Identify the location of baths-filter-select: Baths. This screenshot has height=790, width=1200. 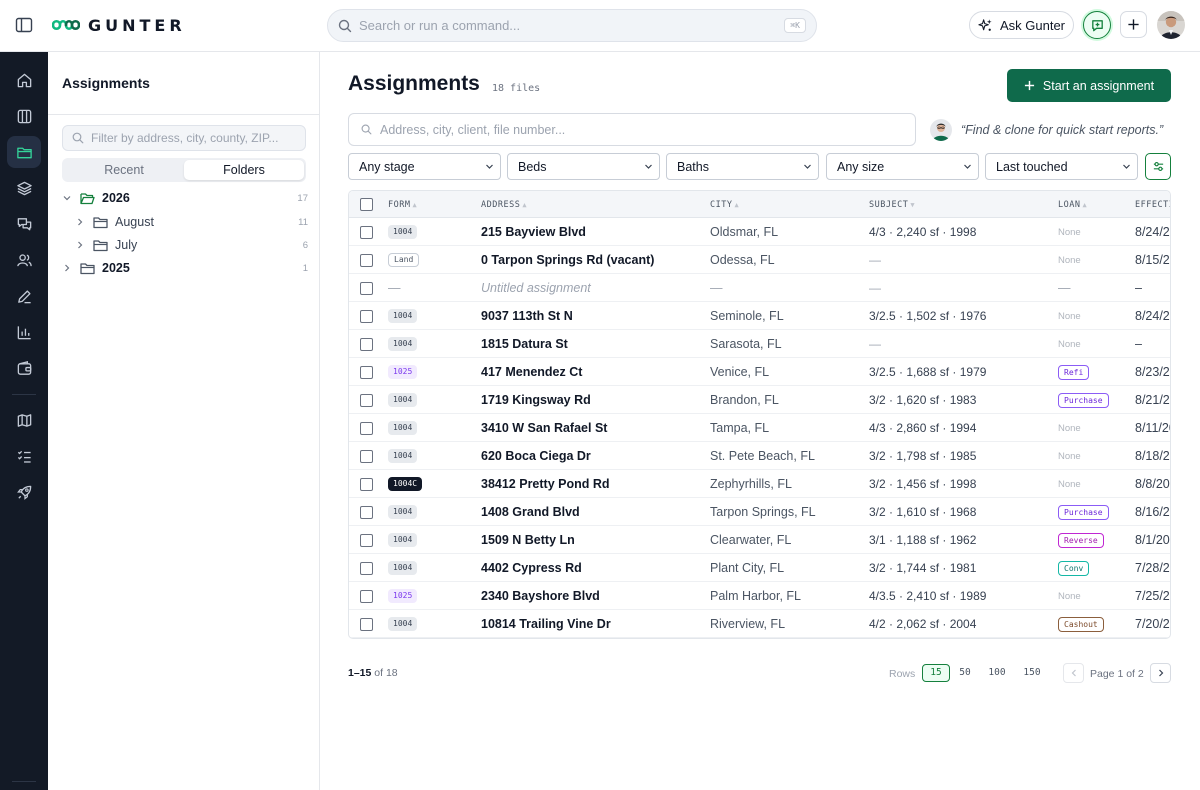
(742, 166).